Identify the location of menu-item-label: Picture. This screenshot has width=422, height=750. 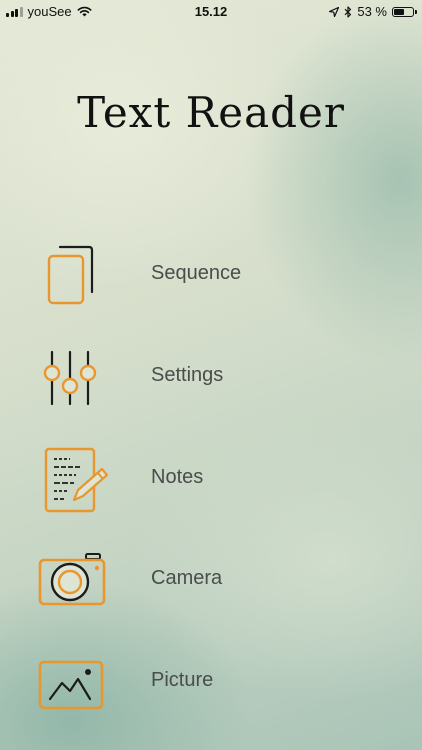
(182, 680).